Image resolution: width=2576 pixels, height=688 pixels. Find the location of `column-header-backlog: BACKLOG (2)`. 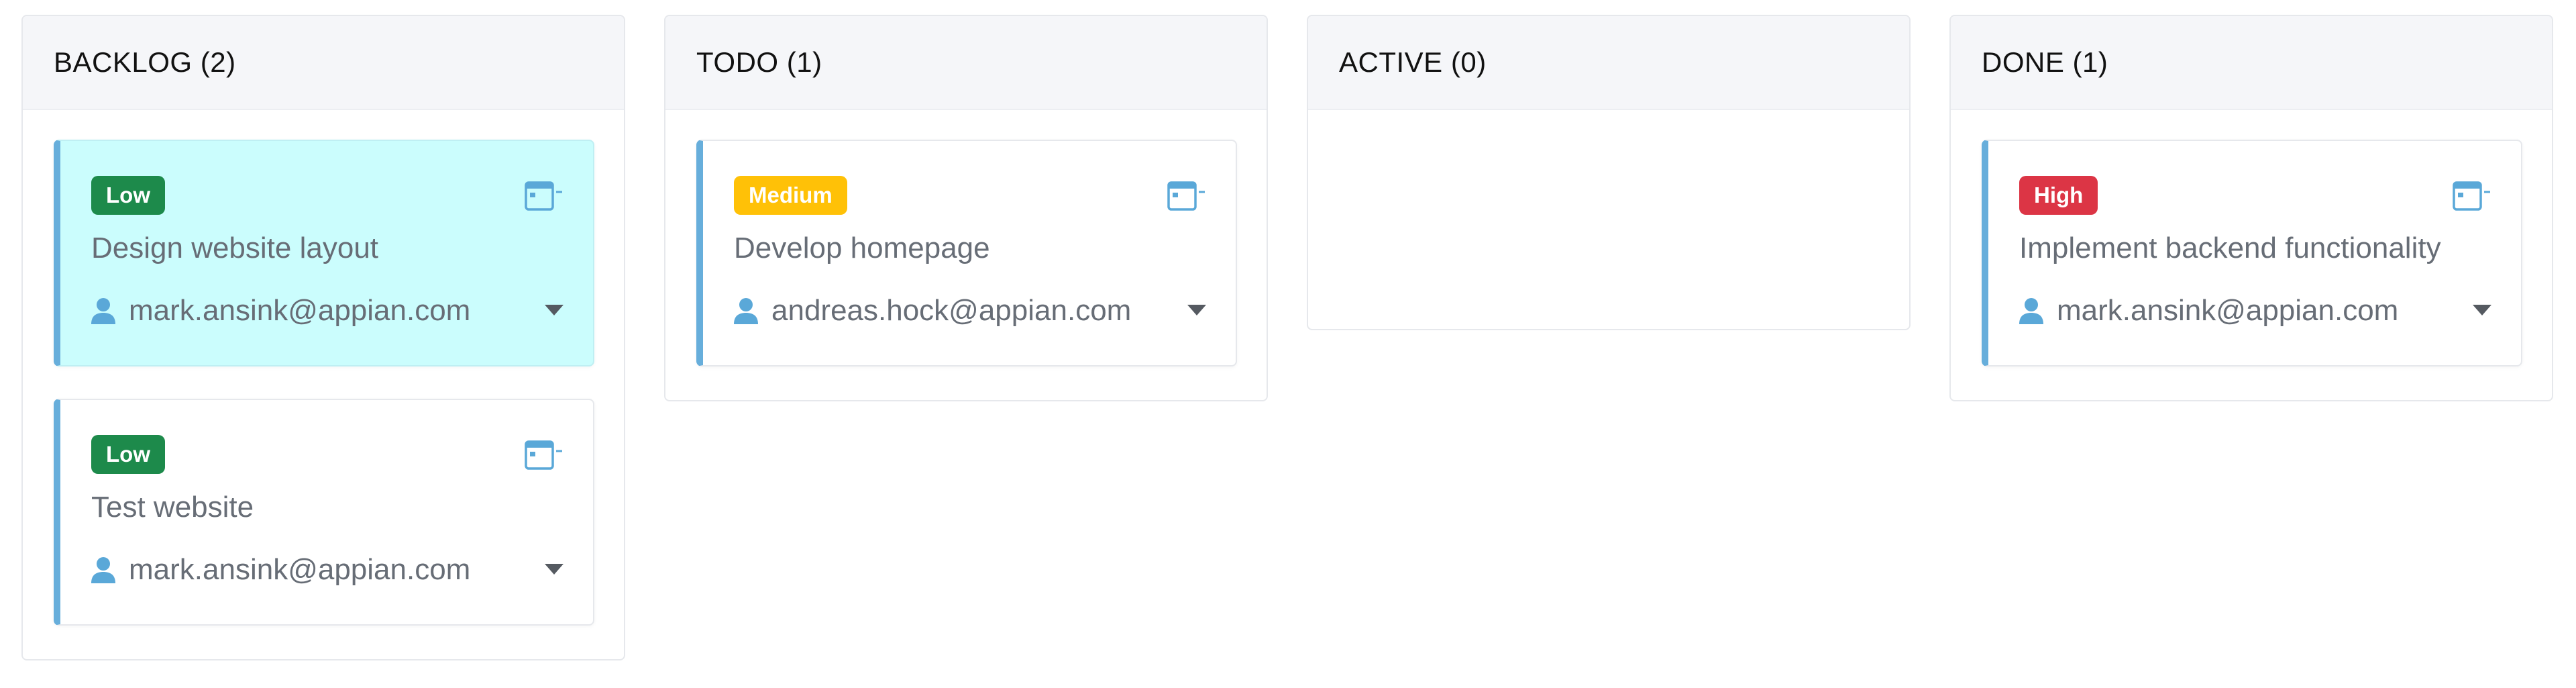

column-header-backlog: BACKLOG (2) is located at coordinates (323, 63).